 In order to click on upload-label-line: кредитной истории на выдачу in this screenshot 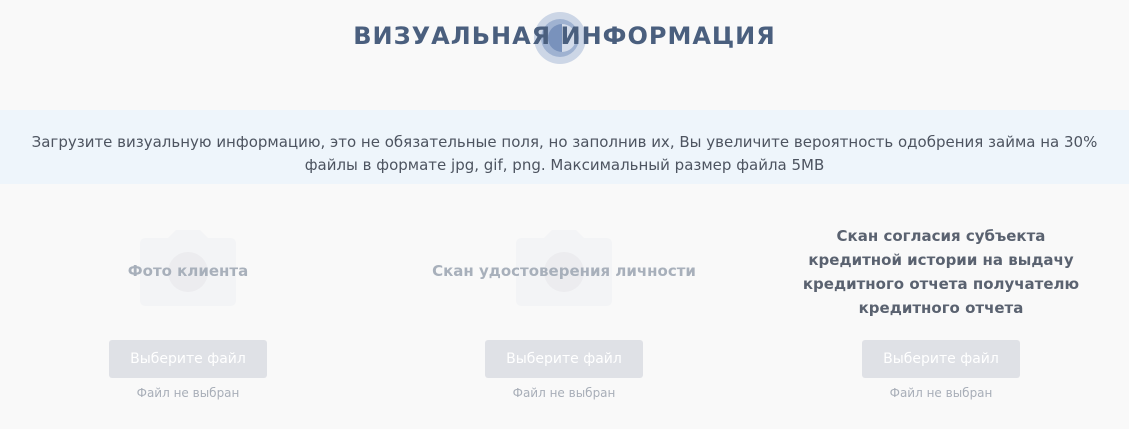, I will do `click(941, 260)`.